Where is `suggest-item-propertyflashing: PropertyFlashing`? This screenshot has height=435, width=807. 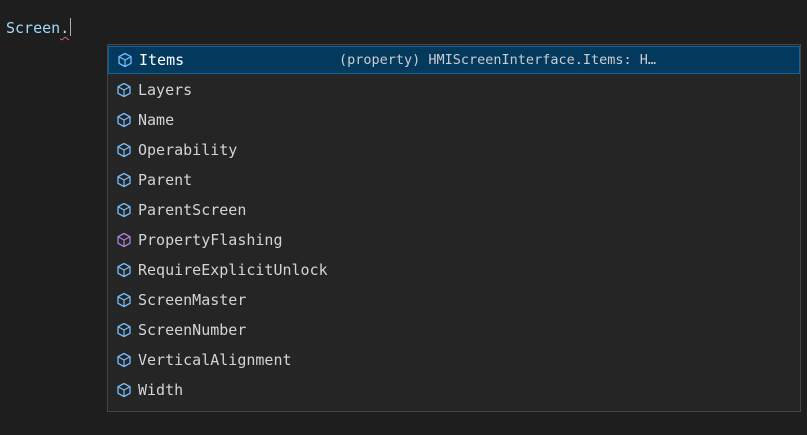
suggest-item-propertyflashing: PropertyFlashing is located at coordinates (454, 240).